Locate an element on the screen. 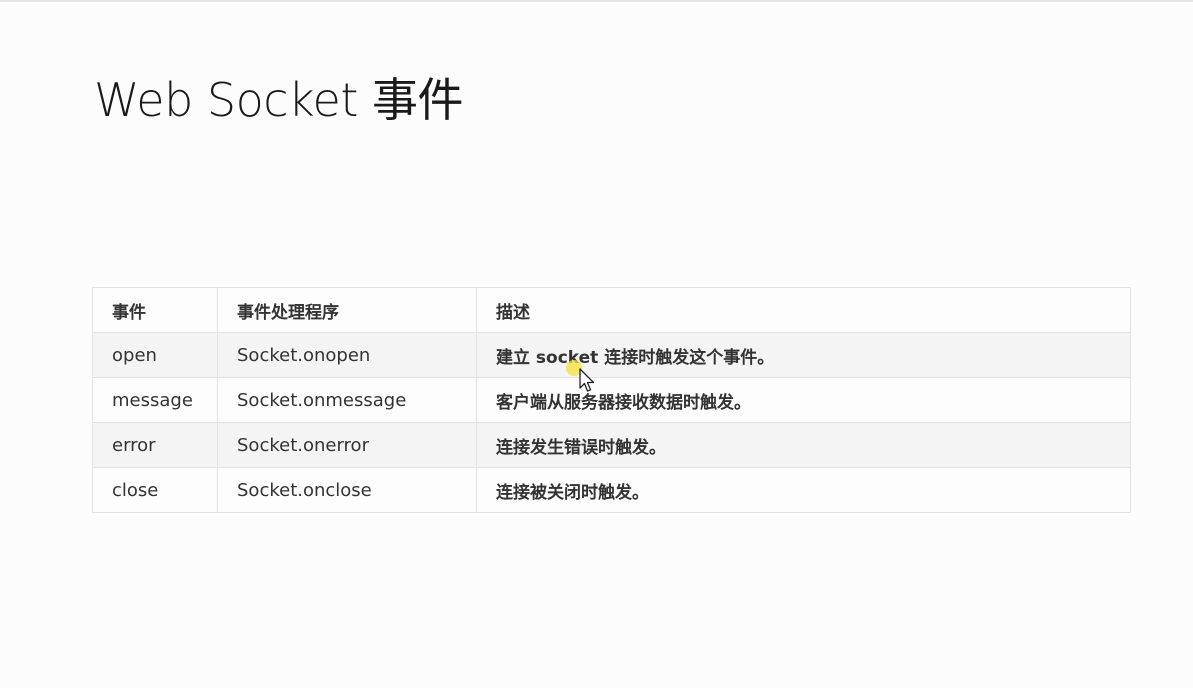 The image size is (1193, 688). header-handler: 事件处理程序 is located at coordinates (347, 310).